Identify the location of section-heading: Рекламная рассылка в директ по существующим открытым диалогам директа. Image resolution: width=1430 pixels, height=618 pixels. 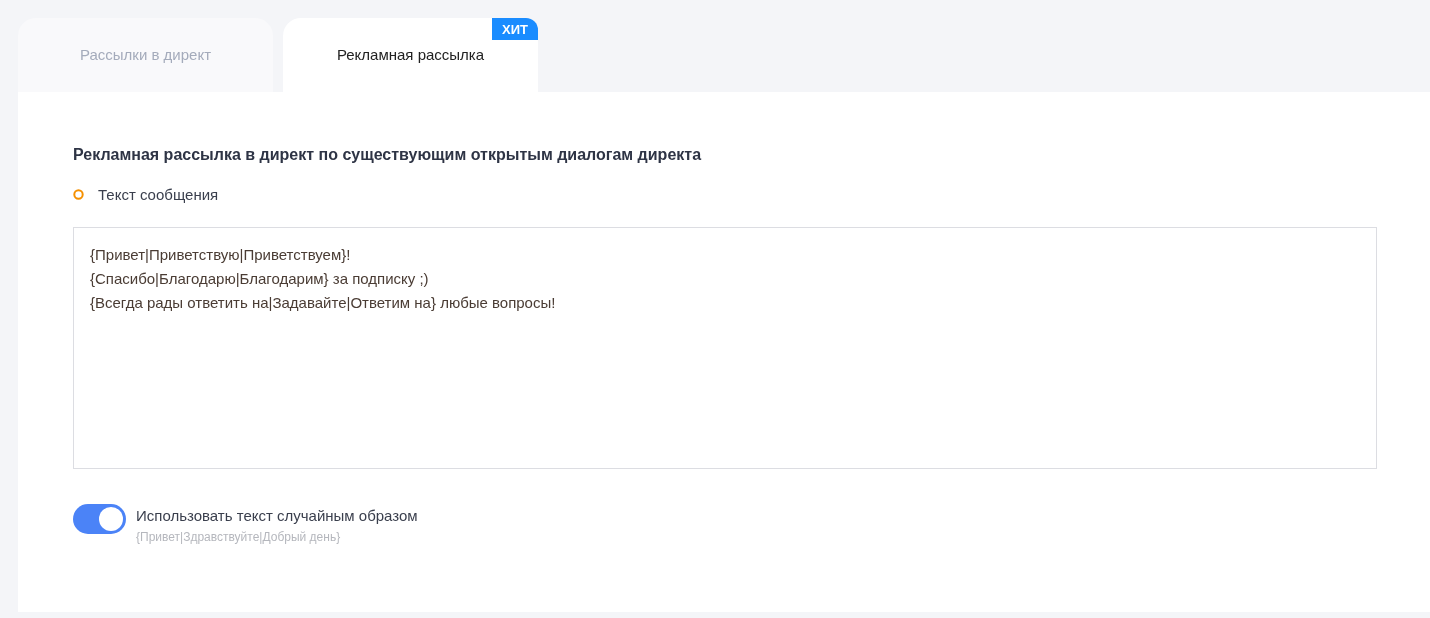
(388, 155).